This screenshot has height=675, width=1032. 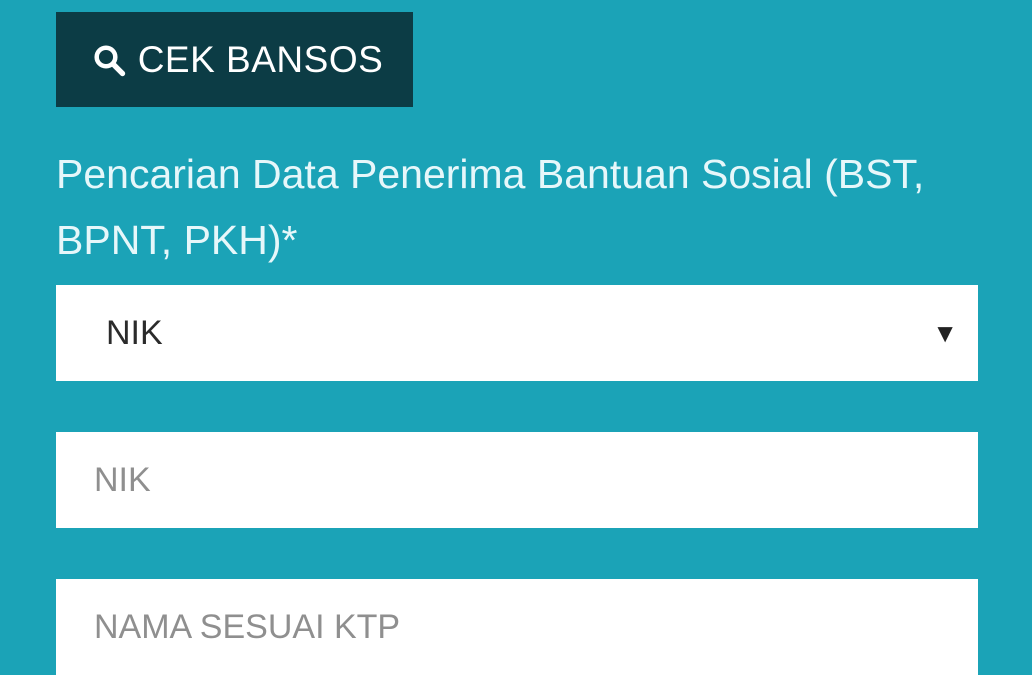 I want to click on chevron-down-icon: ▼, so click(x=945, y=332).